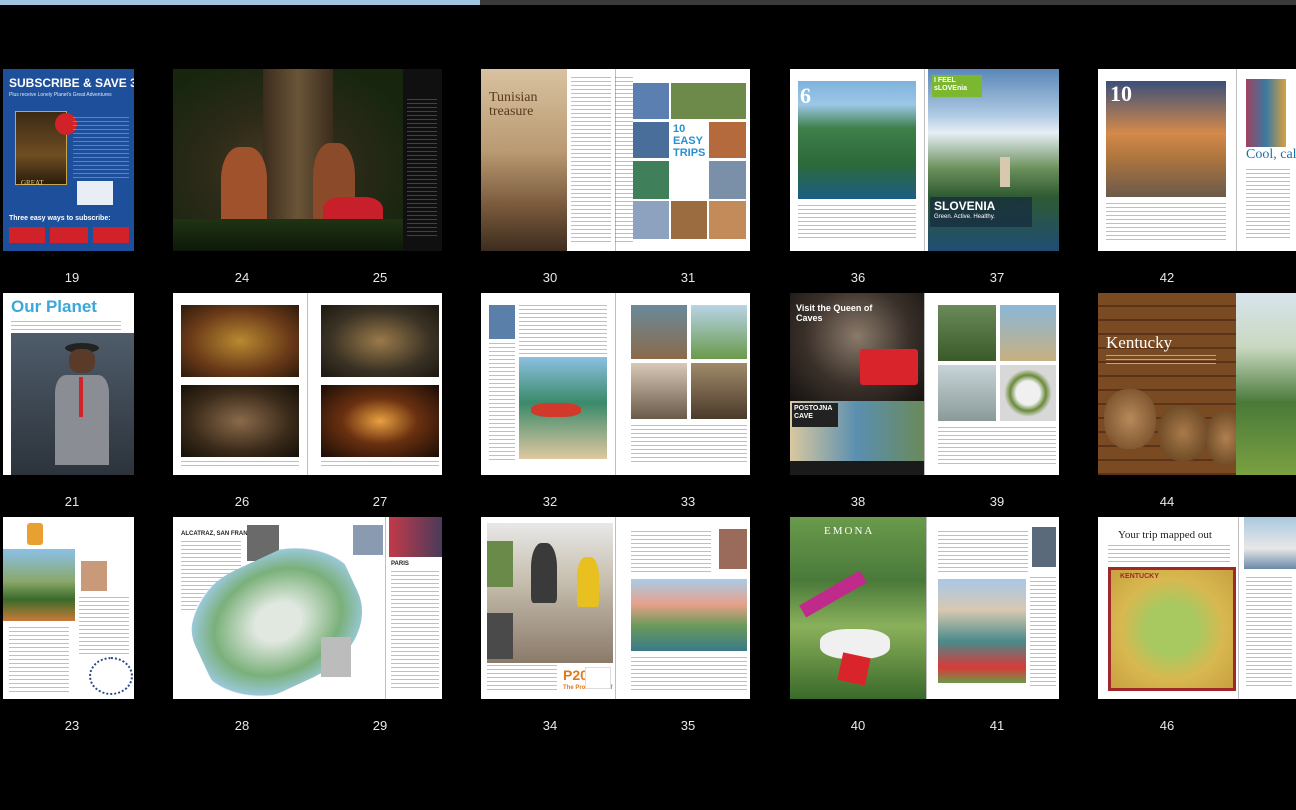 This screenshot has height=810, width=1296. I want to click on page-number: 30, so click(550, 277).